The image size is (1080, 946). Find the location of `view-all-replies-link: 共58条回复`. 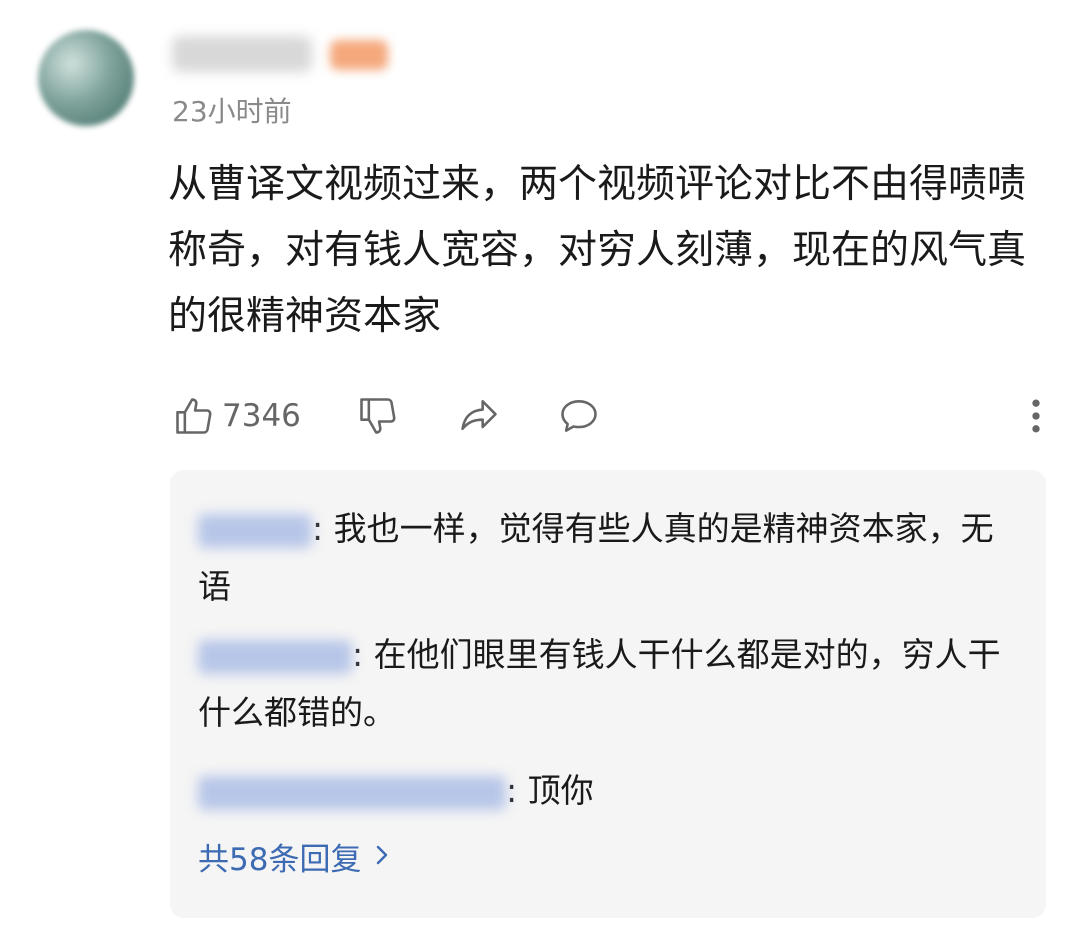

view-all-replies-link: 共58条回复 is located at coordinates (293, 856).